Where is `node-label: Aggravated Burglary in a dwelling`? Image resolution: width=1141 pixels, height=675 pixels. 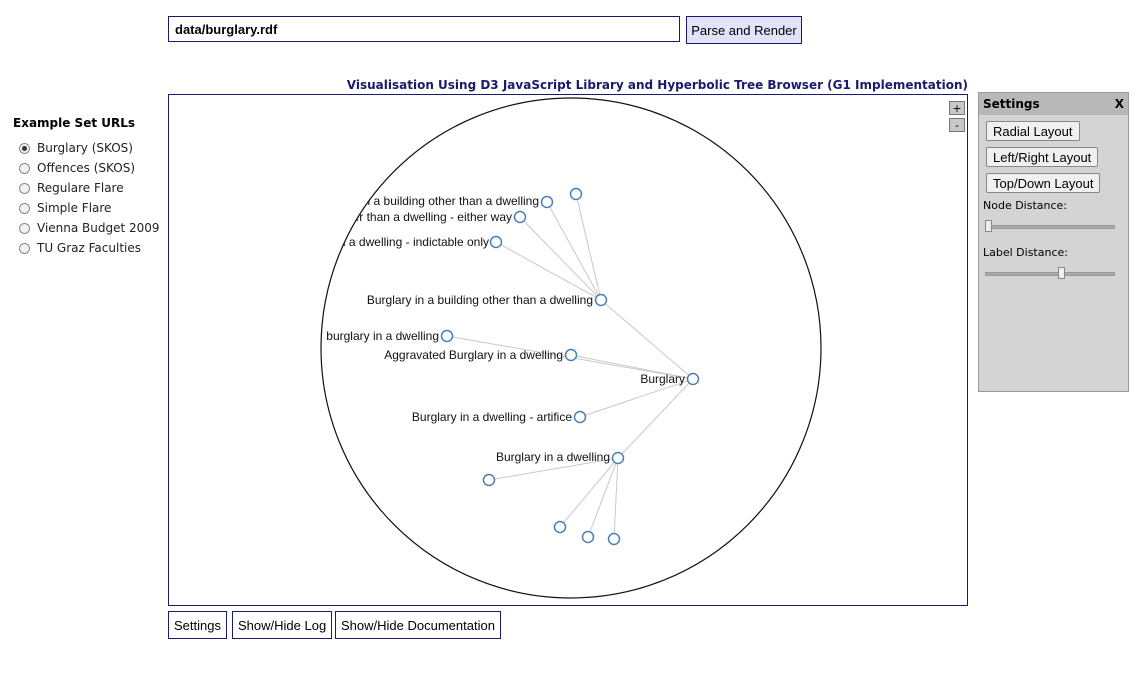 node-label: Aggravated Burglary in a dwelling is located at coordinates (473, 355).